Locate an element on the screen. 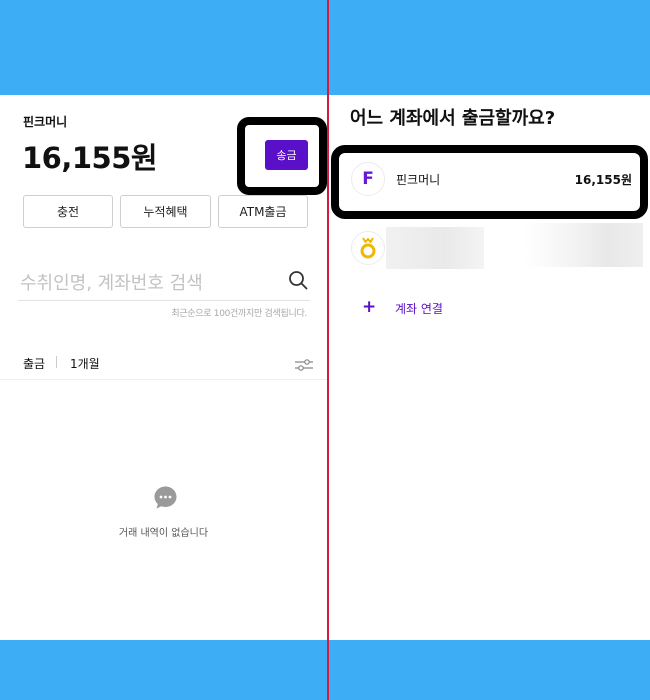  account-question: 어느 계좌에서 출금할까요? is located at coordinates (453, 118).